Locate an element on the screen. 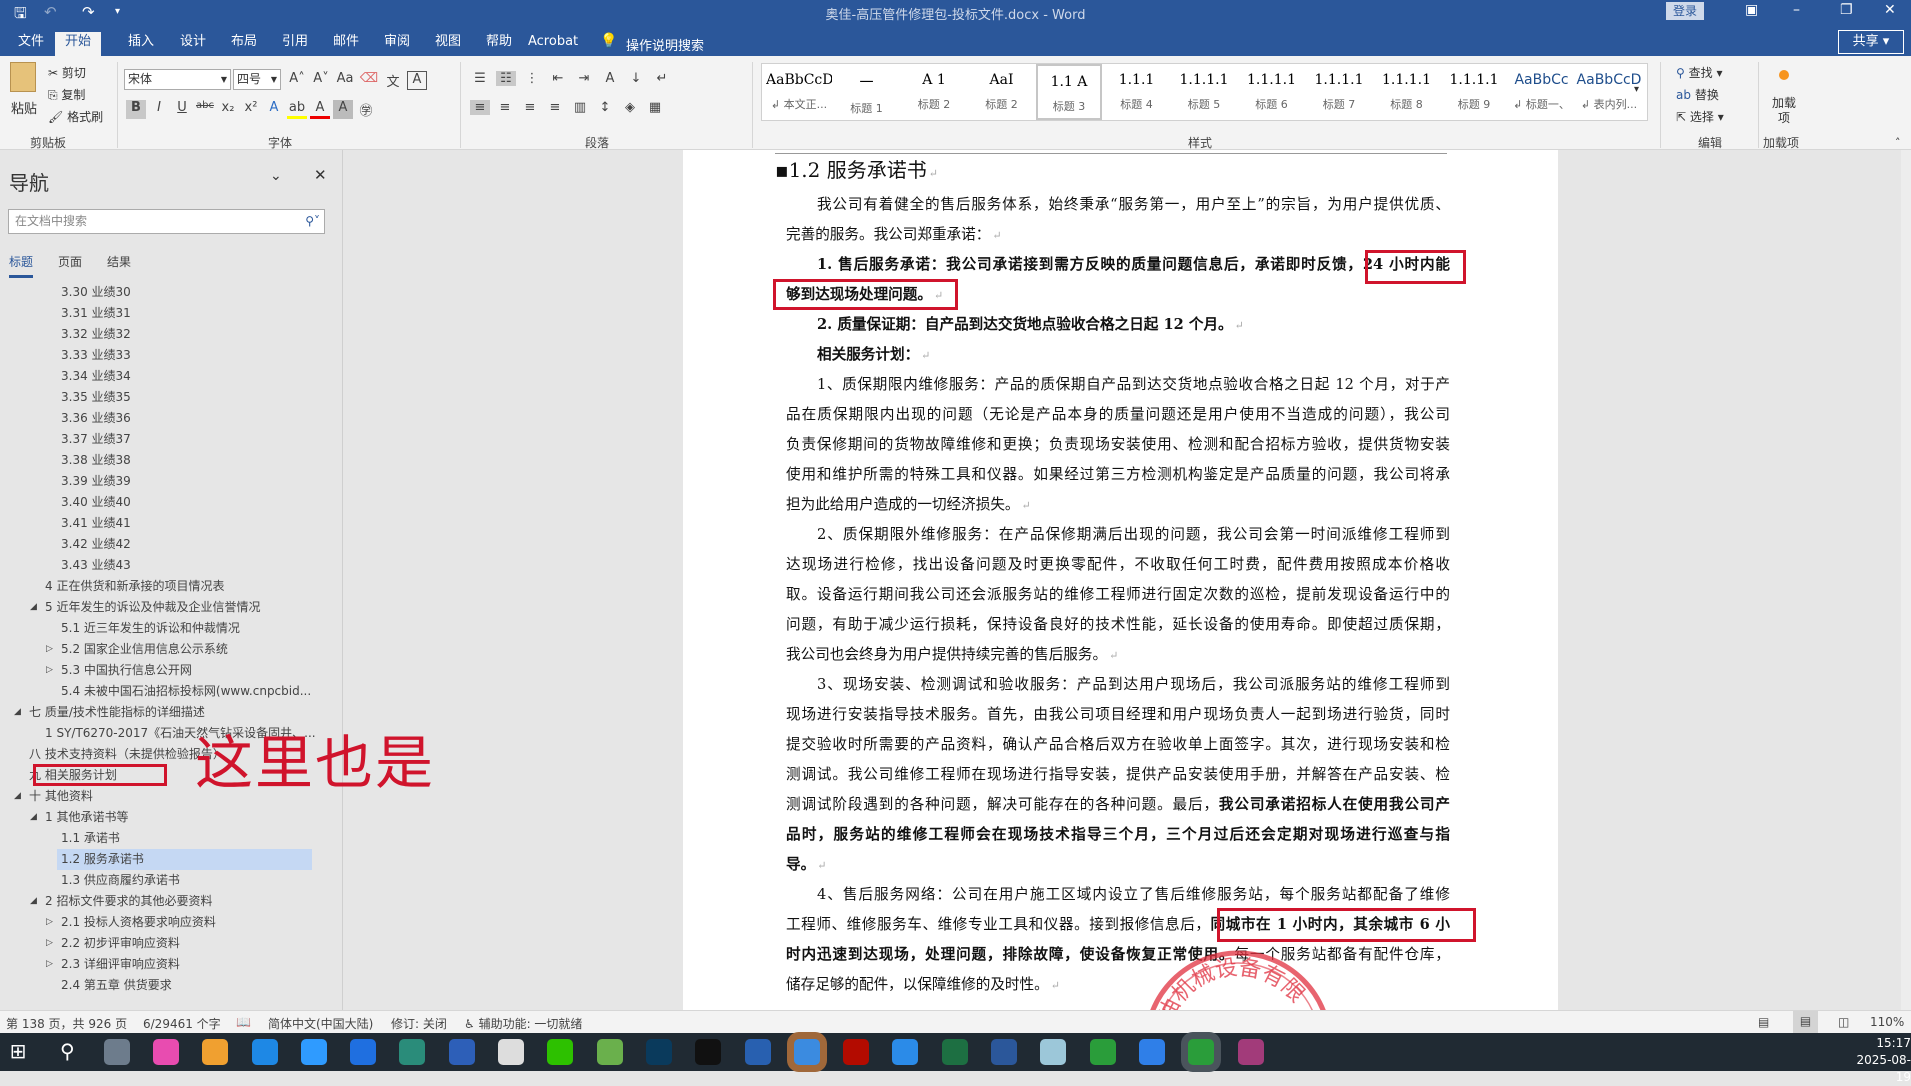  print-layout-icon: ▤ is located at coordinates (1805, 1022).